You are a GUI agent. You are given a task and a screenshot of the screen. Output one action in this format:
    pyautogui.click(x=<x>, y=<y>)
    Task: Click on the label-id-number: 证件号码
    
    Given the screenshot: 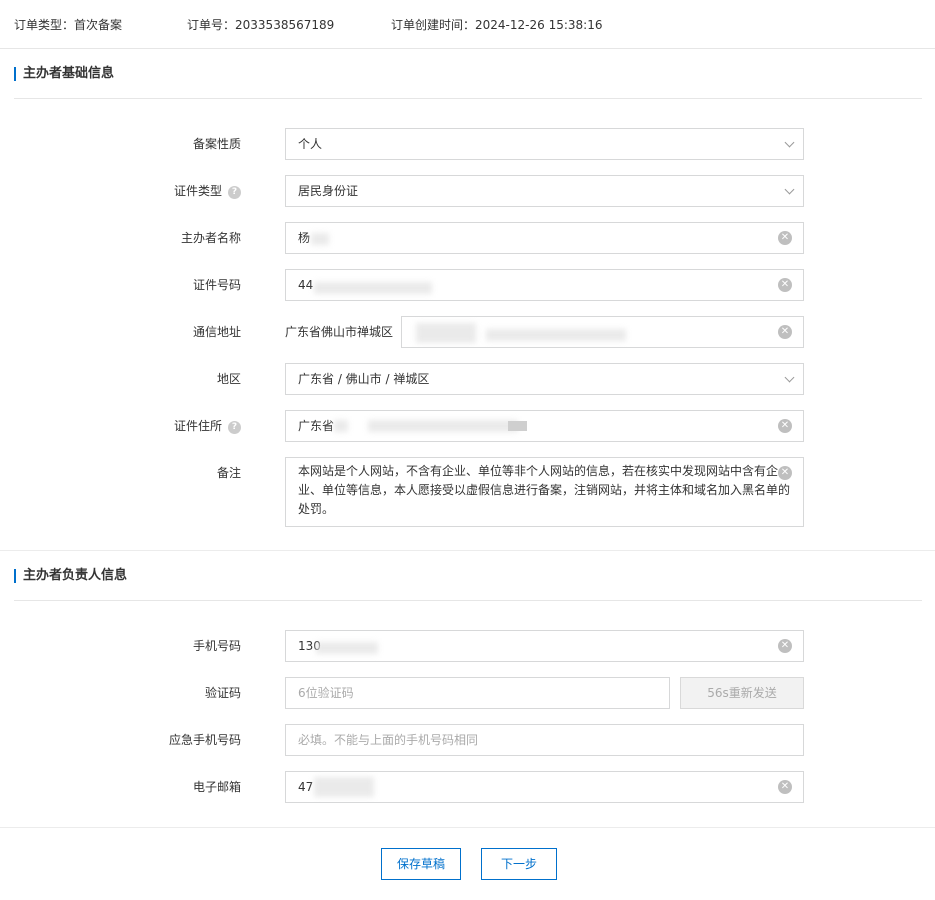 What is the action you would take?
    pyautogui.click(x=216, y=285)
    